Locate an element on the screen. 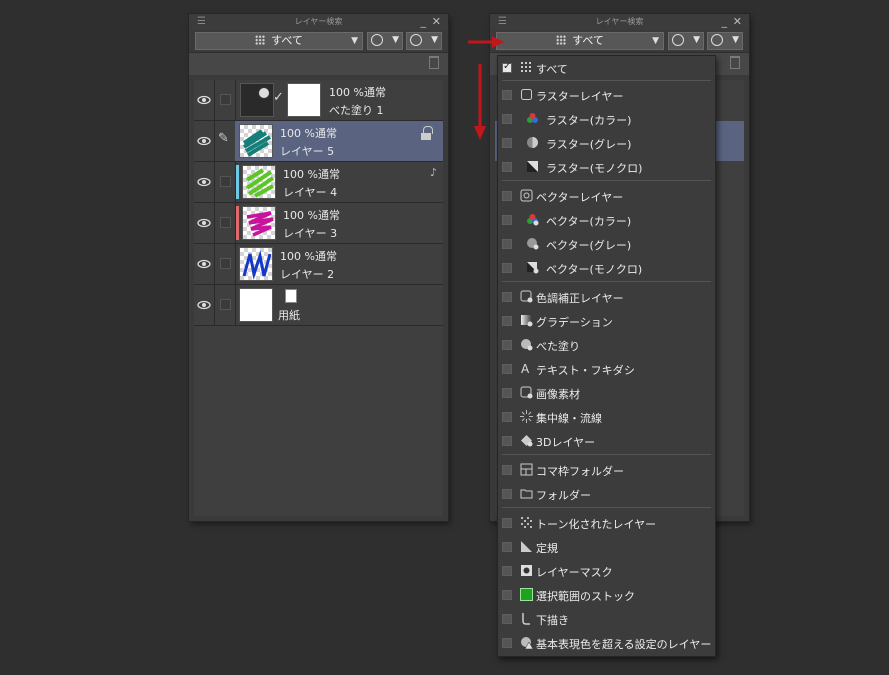 The image size is (889, 675). layer-row-paper: 用紙 is located at coordinates (318, 305).